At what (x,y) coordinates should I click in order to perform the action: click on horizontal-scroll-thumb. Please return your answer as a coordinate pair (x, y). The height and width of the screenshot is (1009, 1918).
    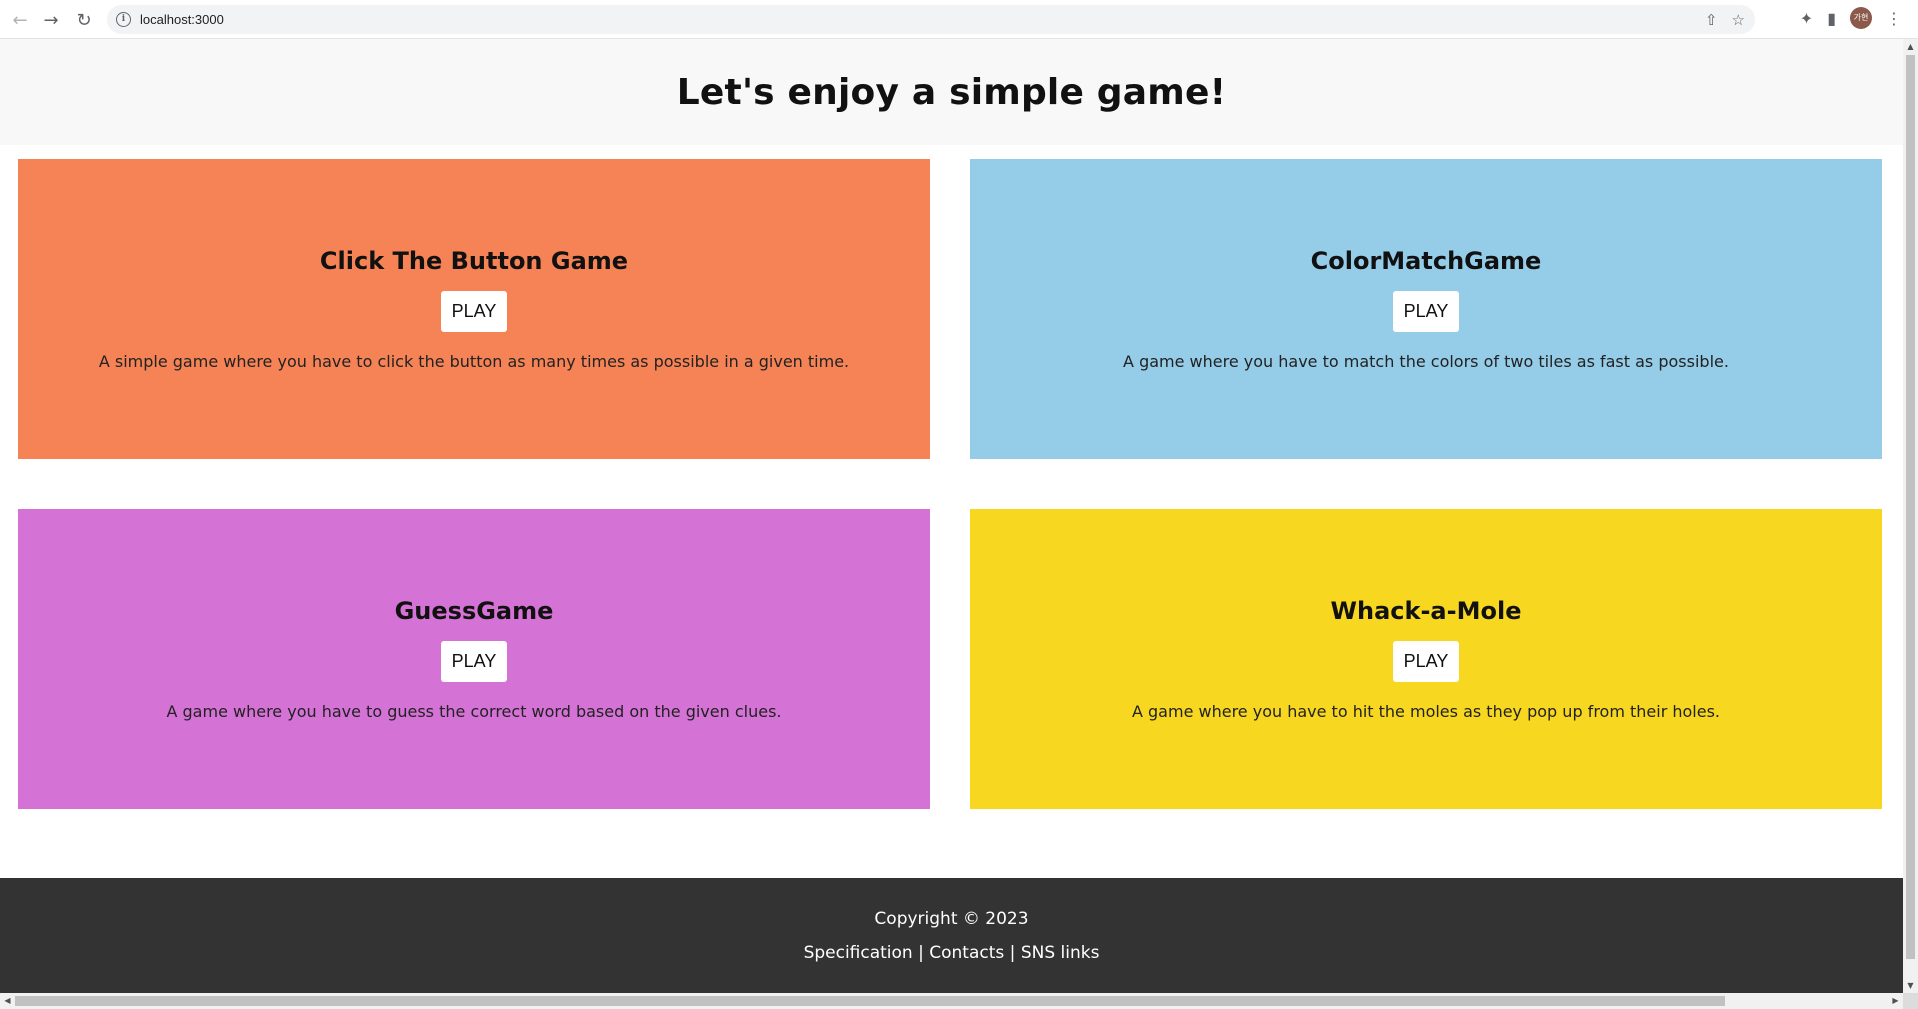
    Looking at the image, I should click on (870, 1001).